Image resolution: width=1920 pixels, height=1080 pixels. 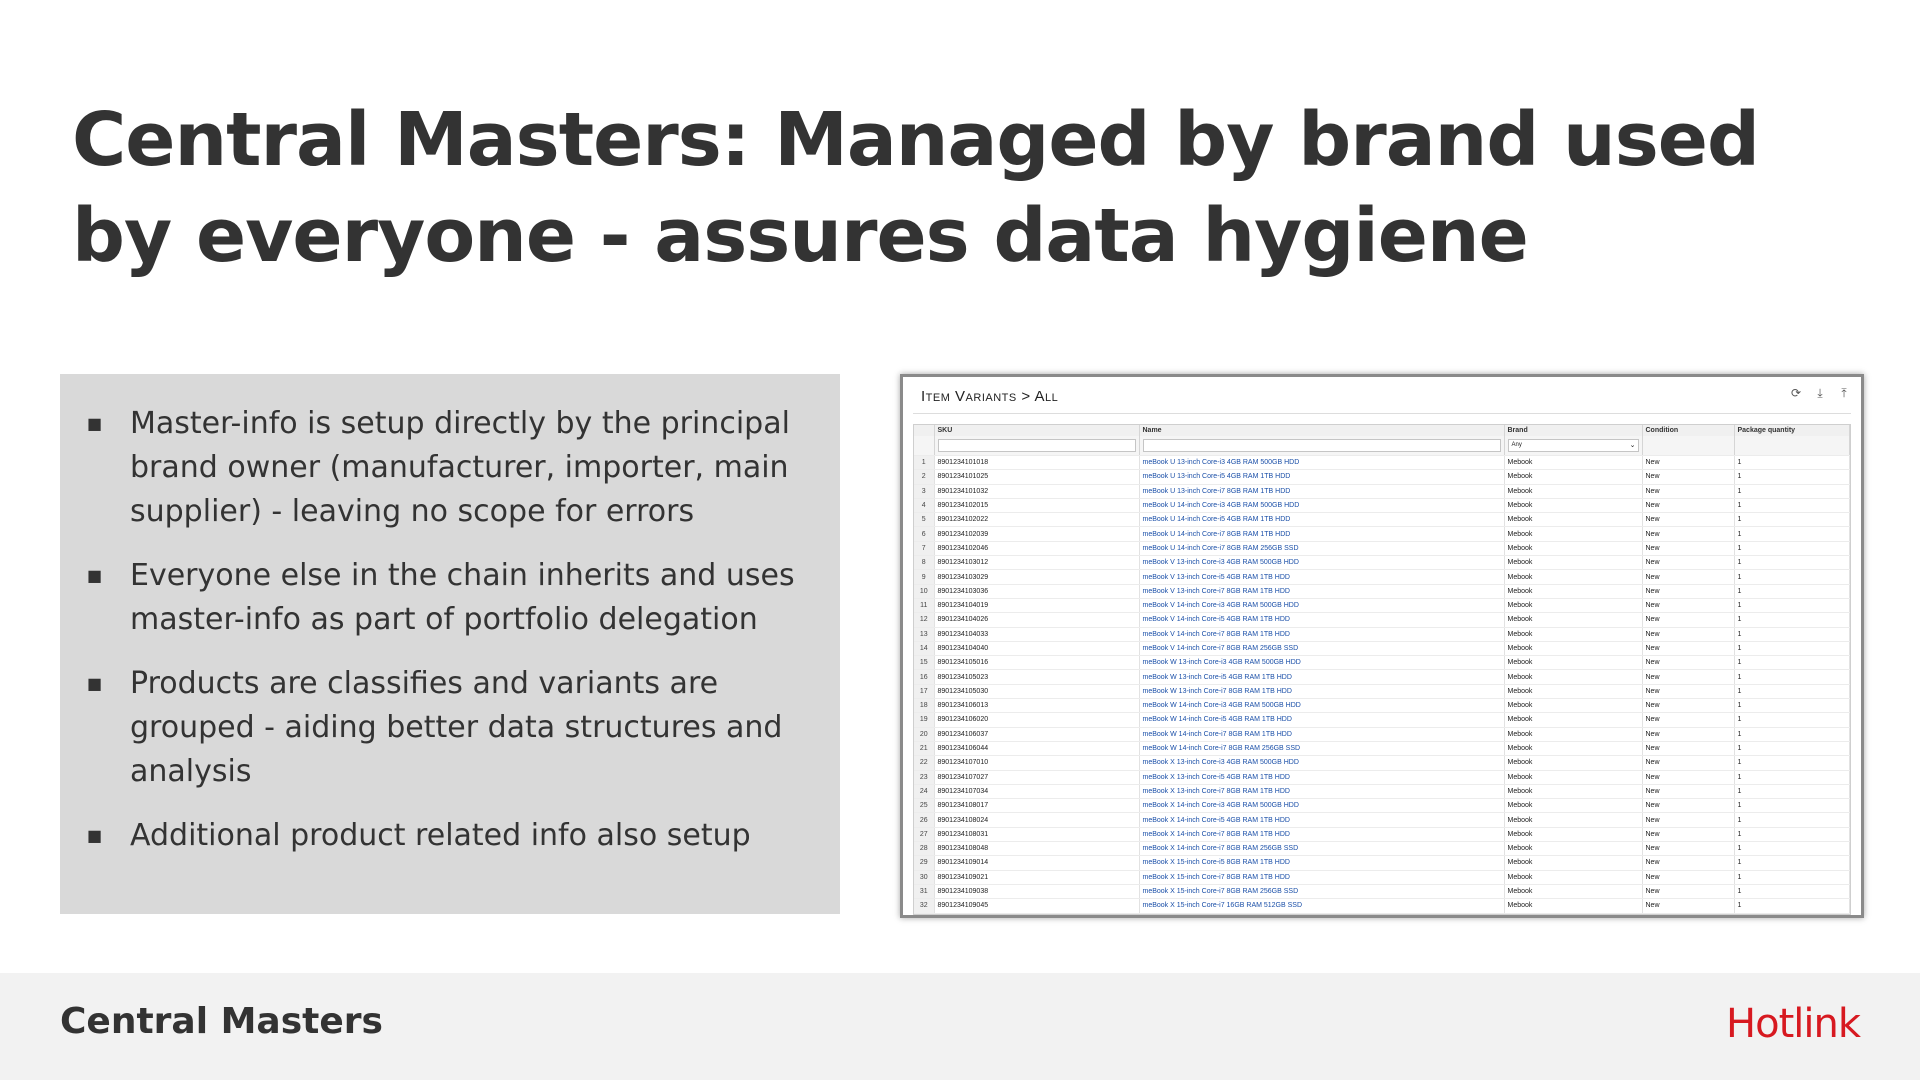 What do you see at coordinates (1036, 445) in the screenshot?
I see `sku-filter-input` at bounding box center [1036, 445].